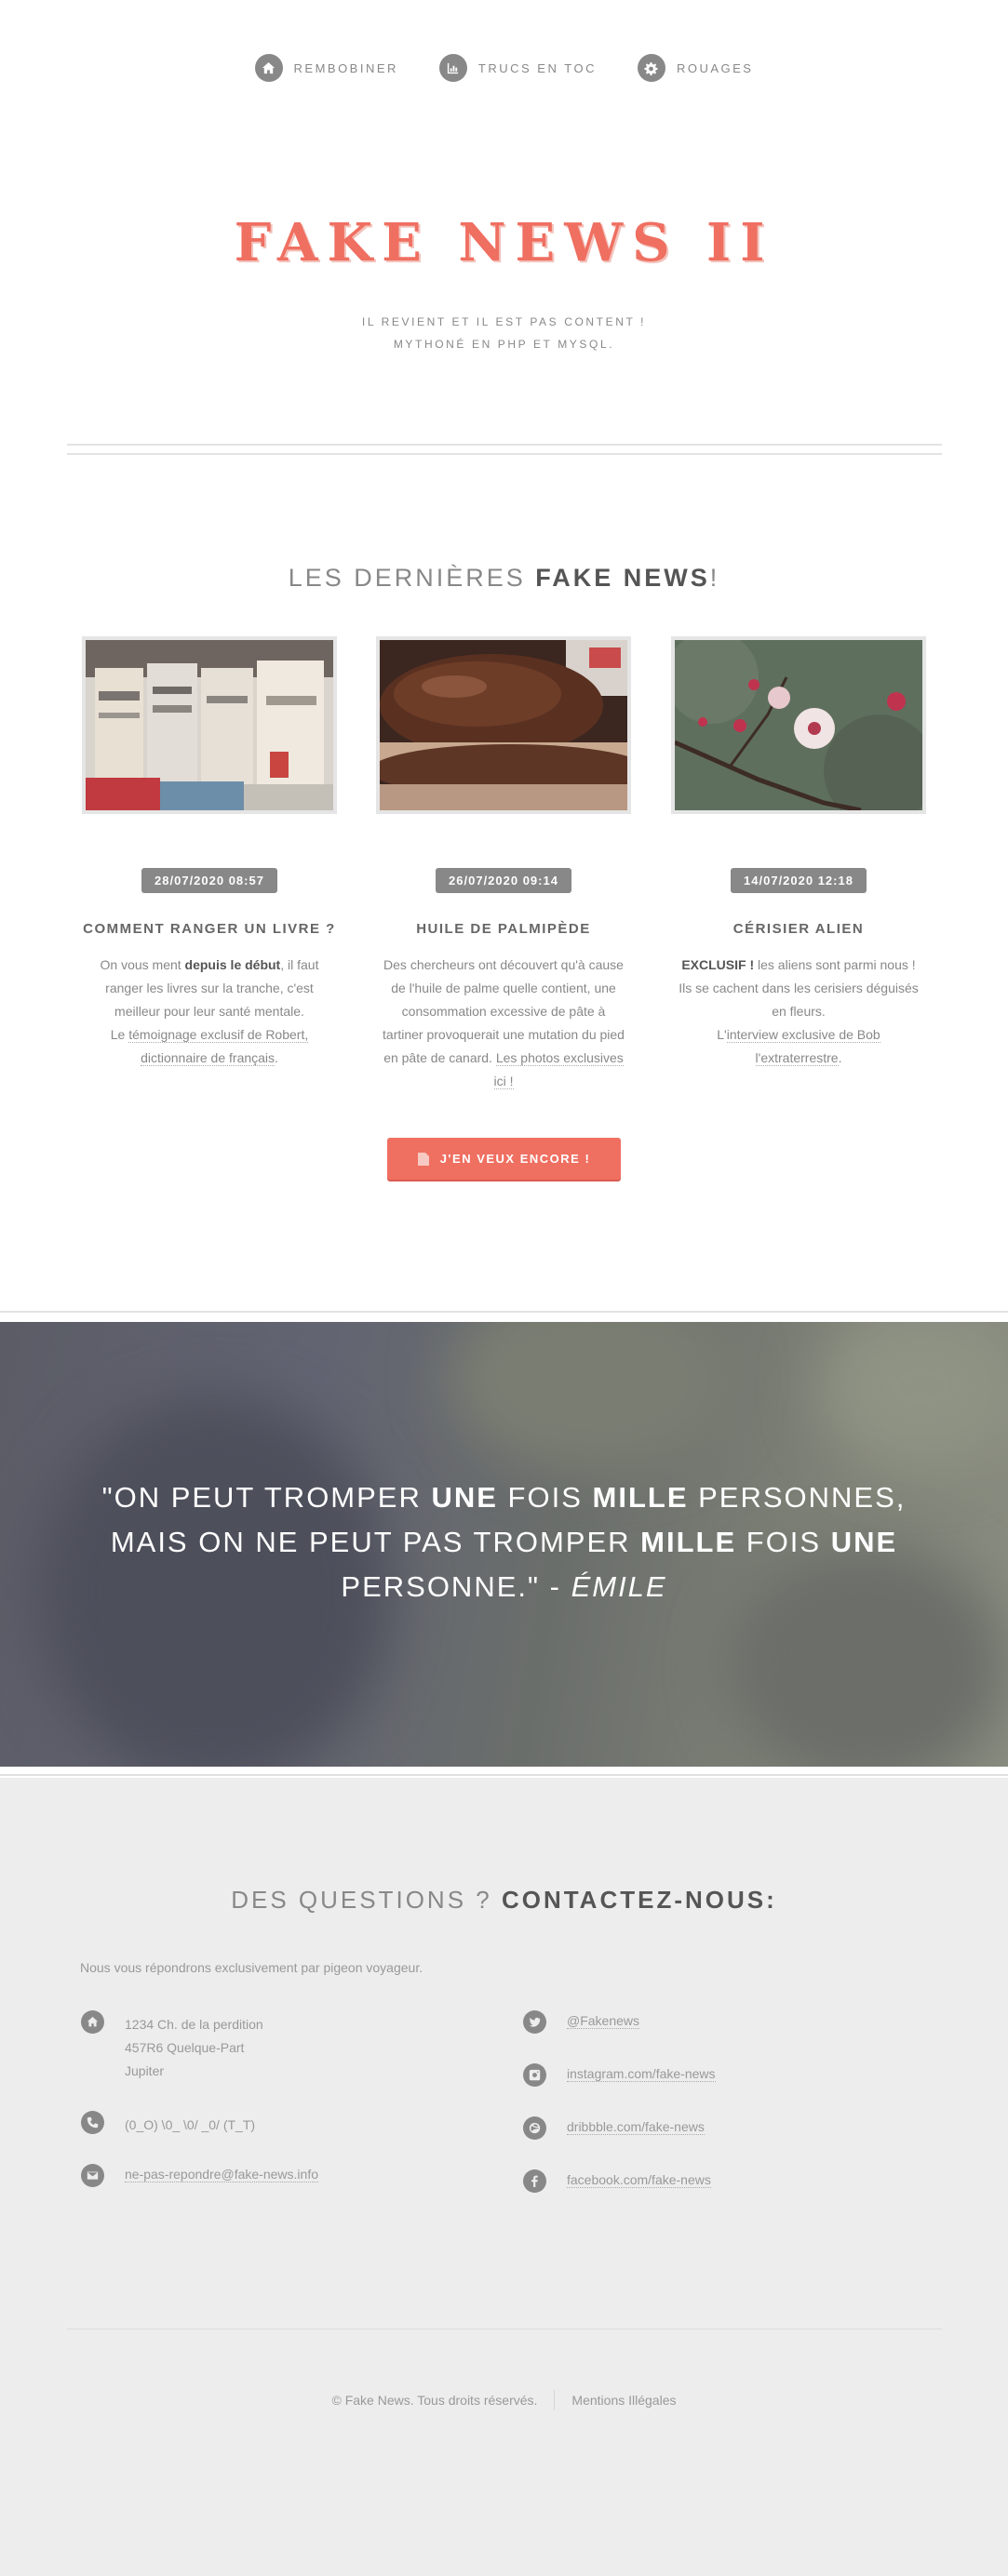  I want to click on bar-chart-icon, so click(452, 68).